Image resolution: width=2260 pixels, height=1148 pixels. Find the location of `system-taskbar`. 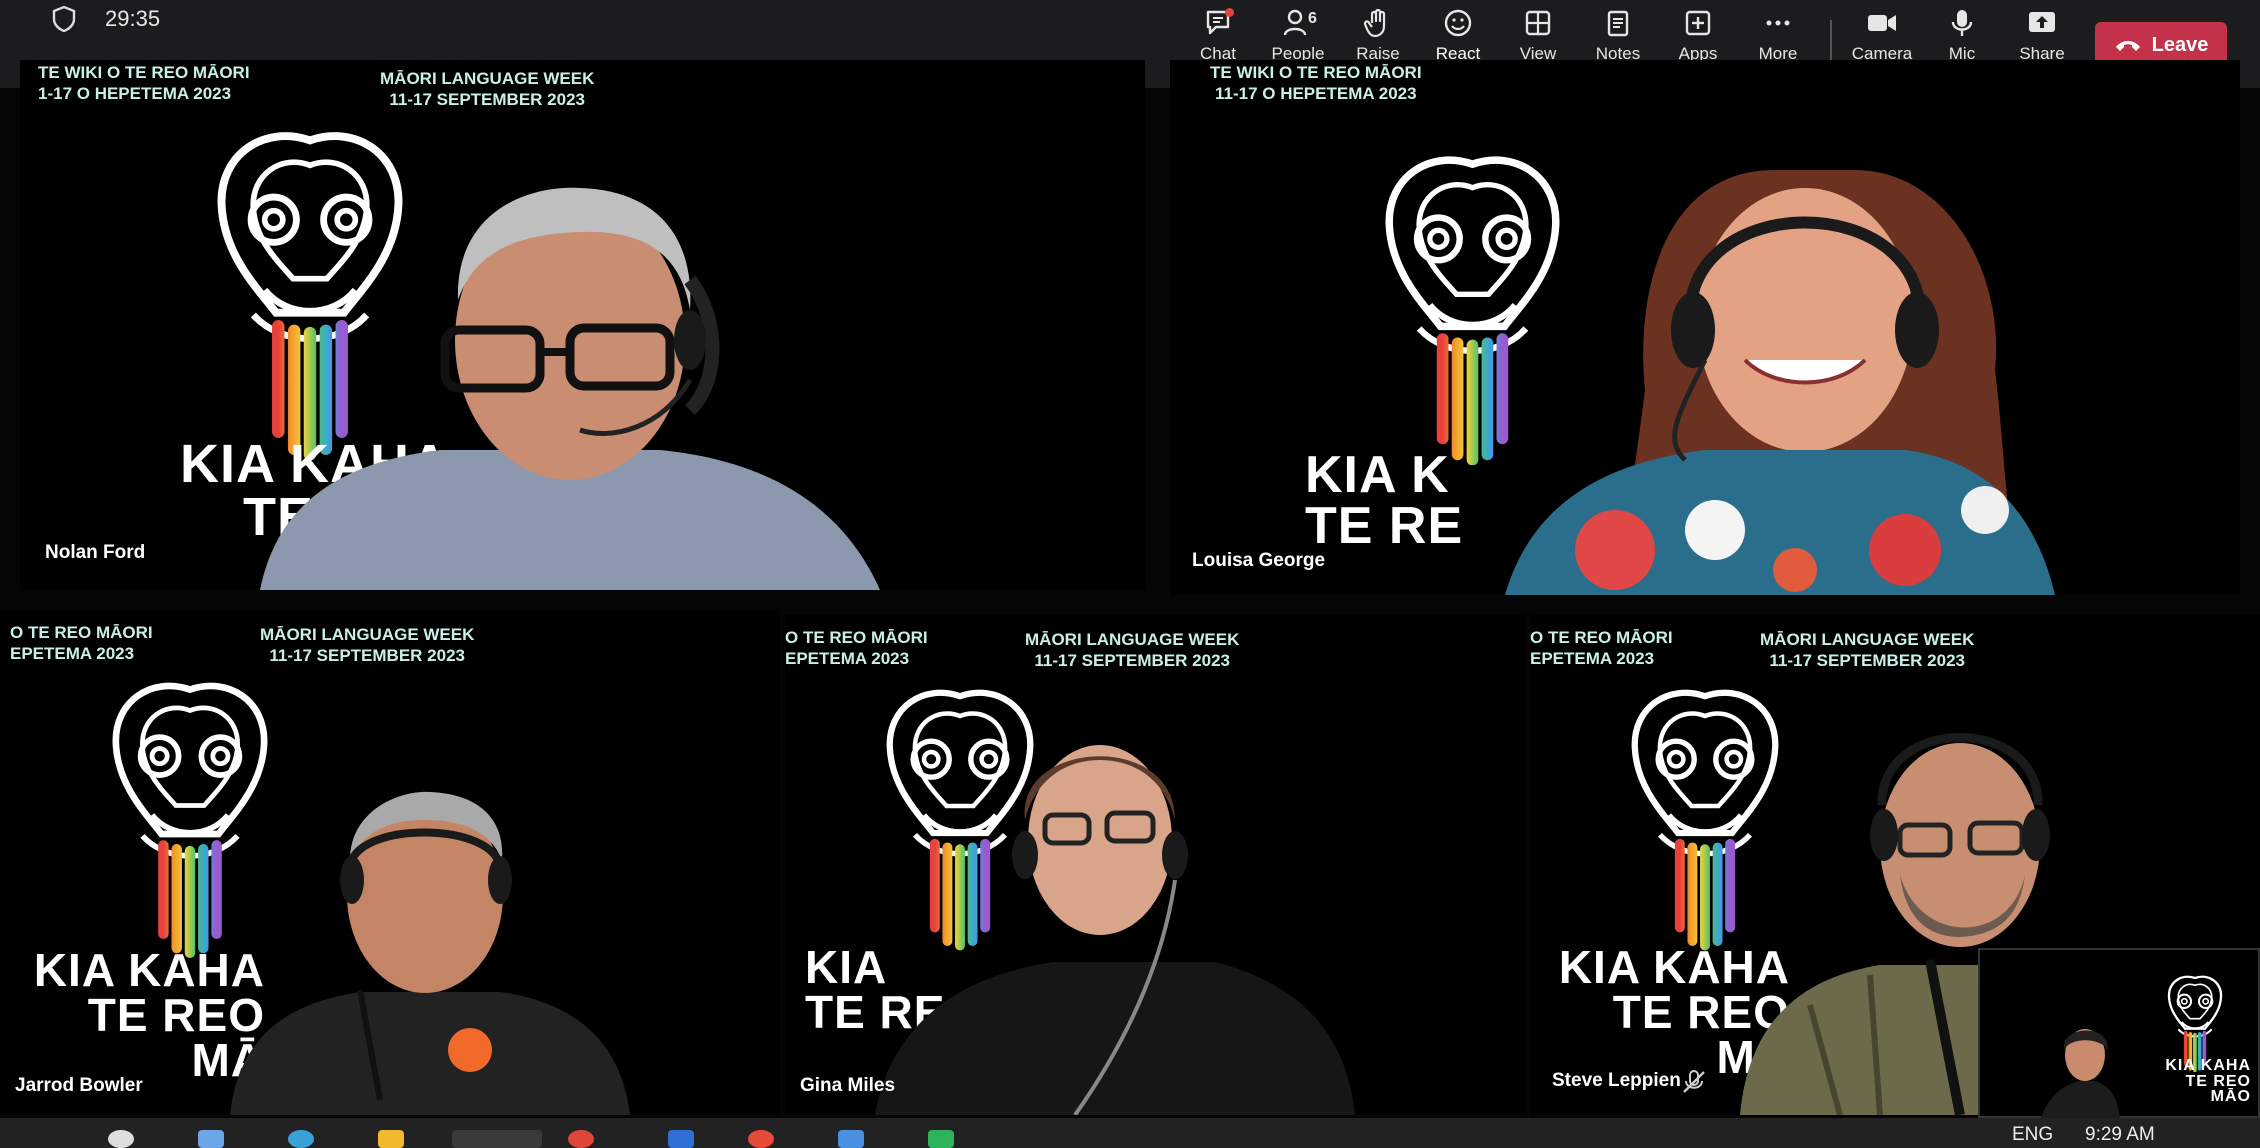

system-taskbar is located at coordinates (1130, 1133).